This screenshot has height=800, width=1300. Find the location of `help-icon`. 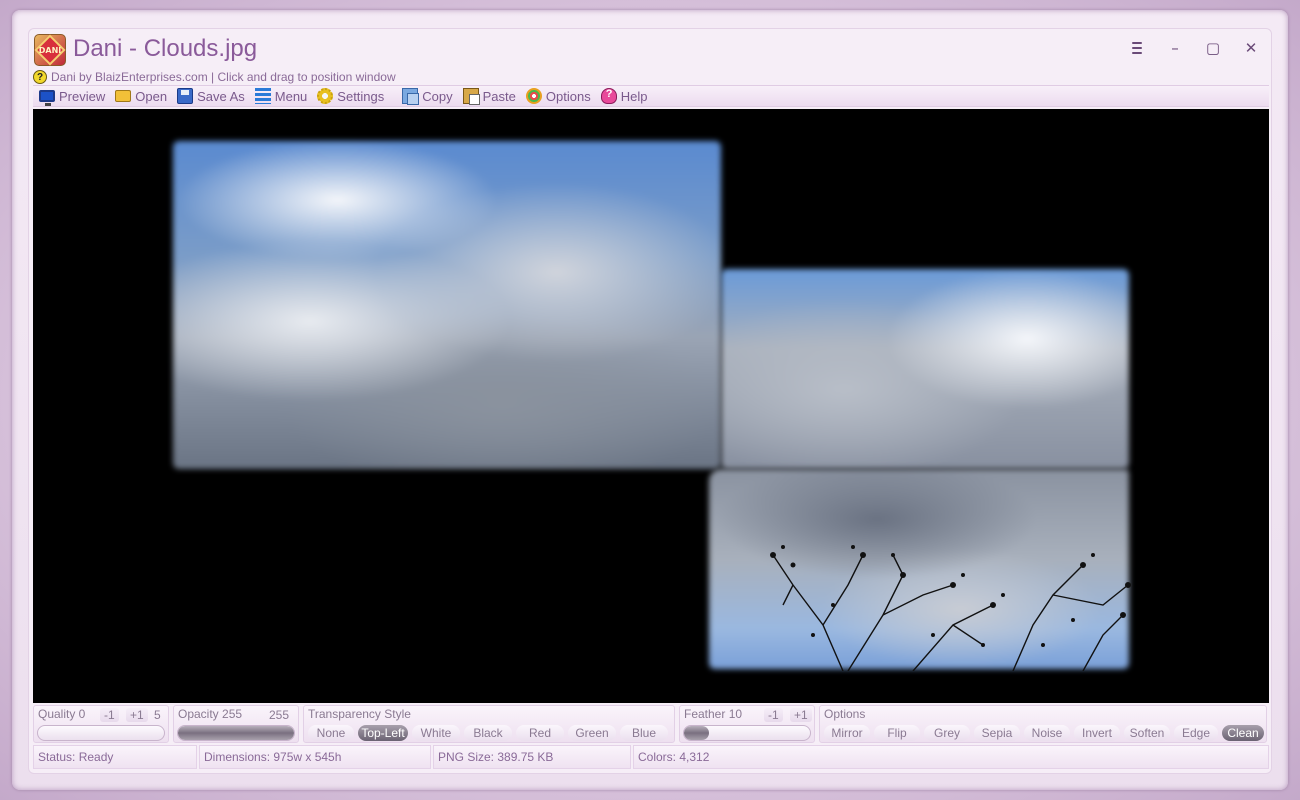

help-icon is located at coordinates (608, 96).